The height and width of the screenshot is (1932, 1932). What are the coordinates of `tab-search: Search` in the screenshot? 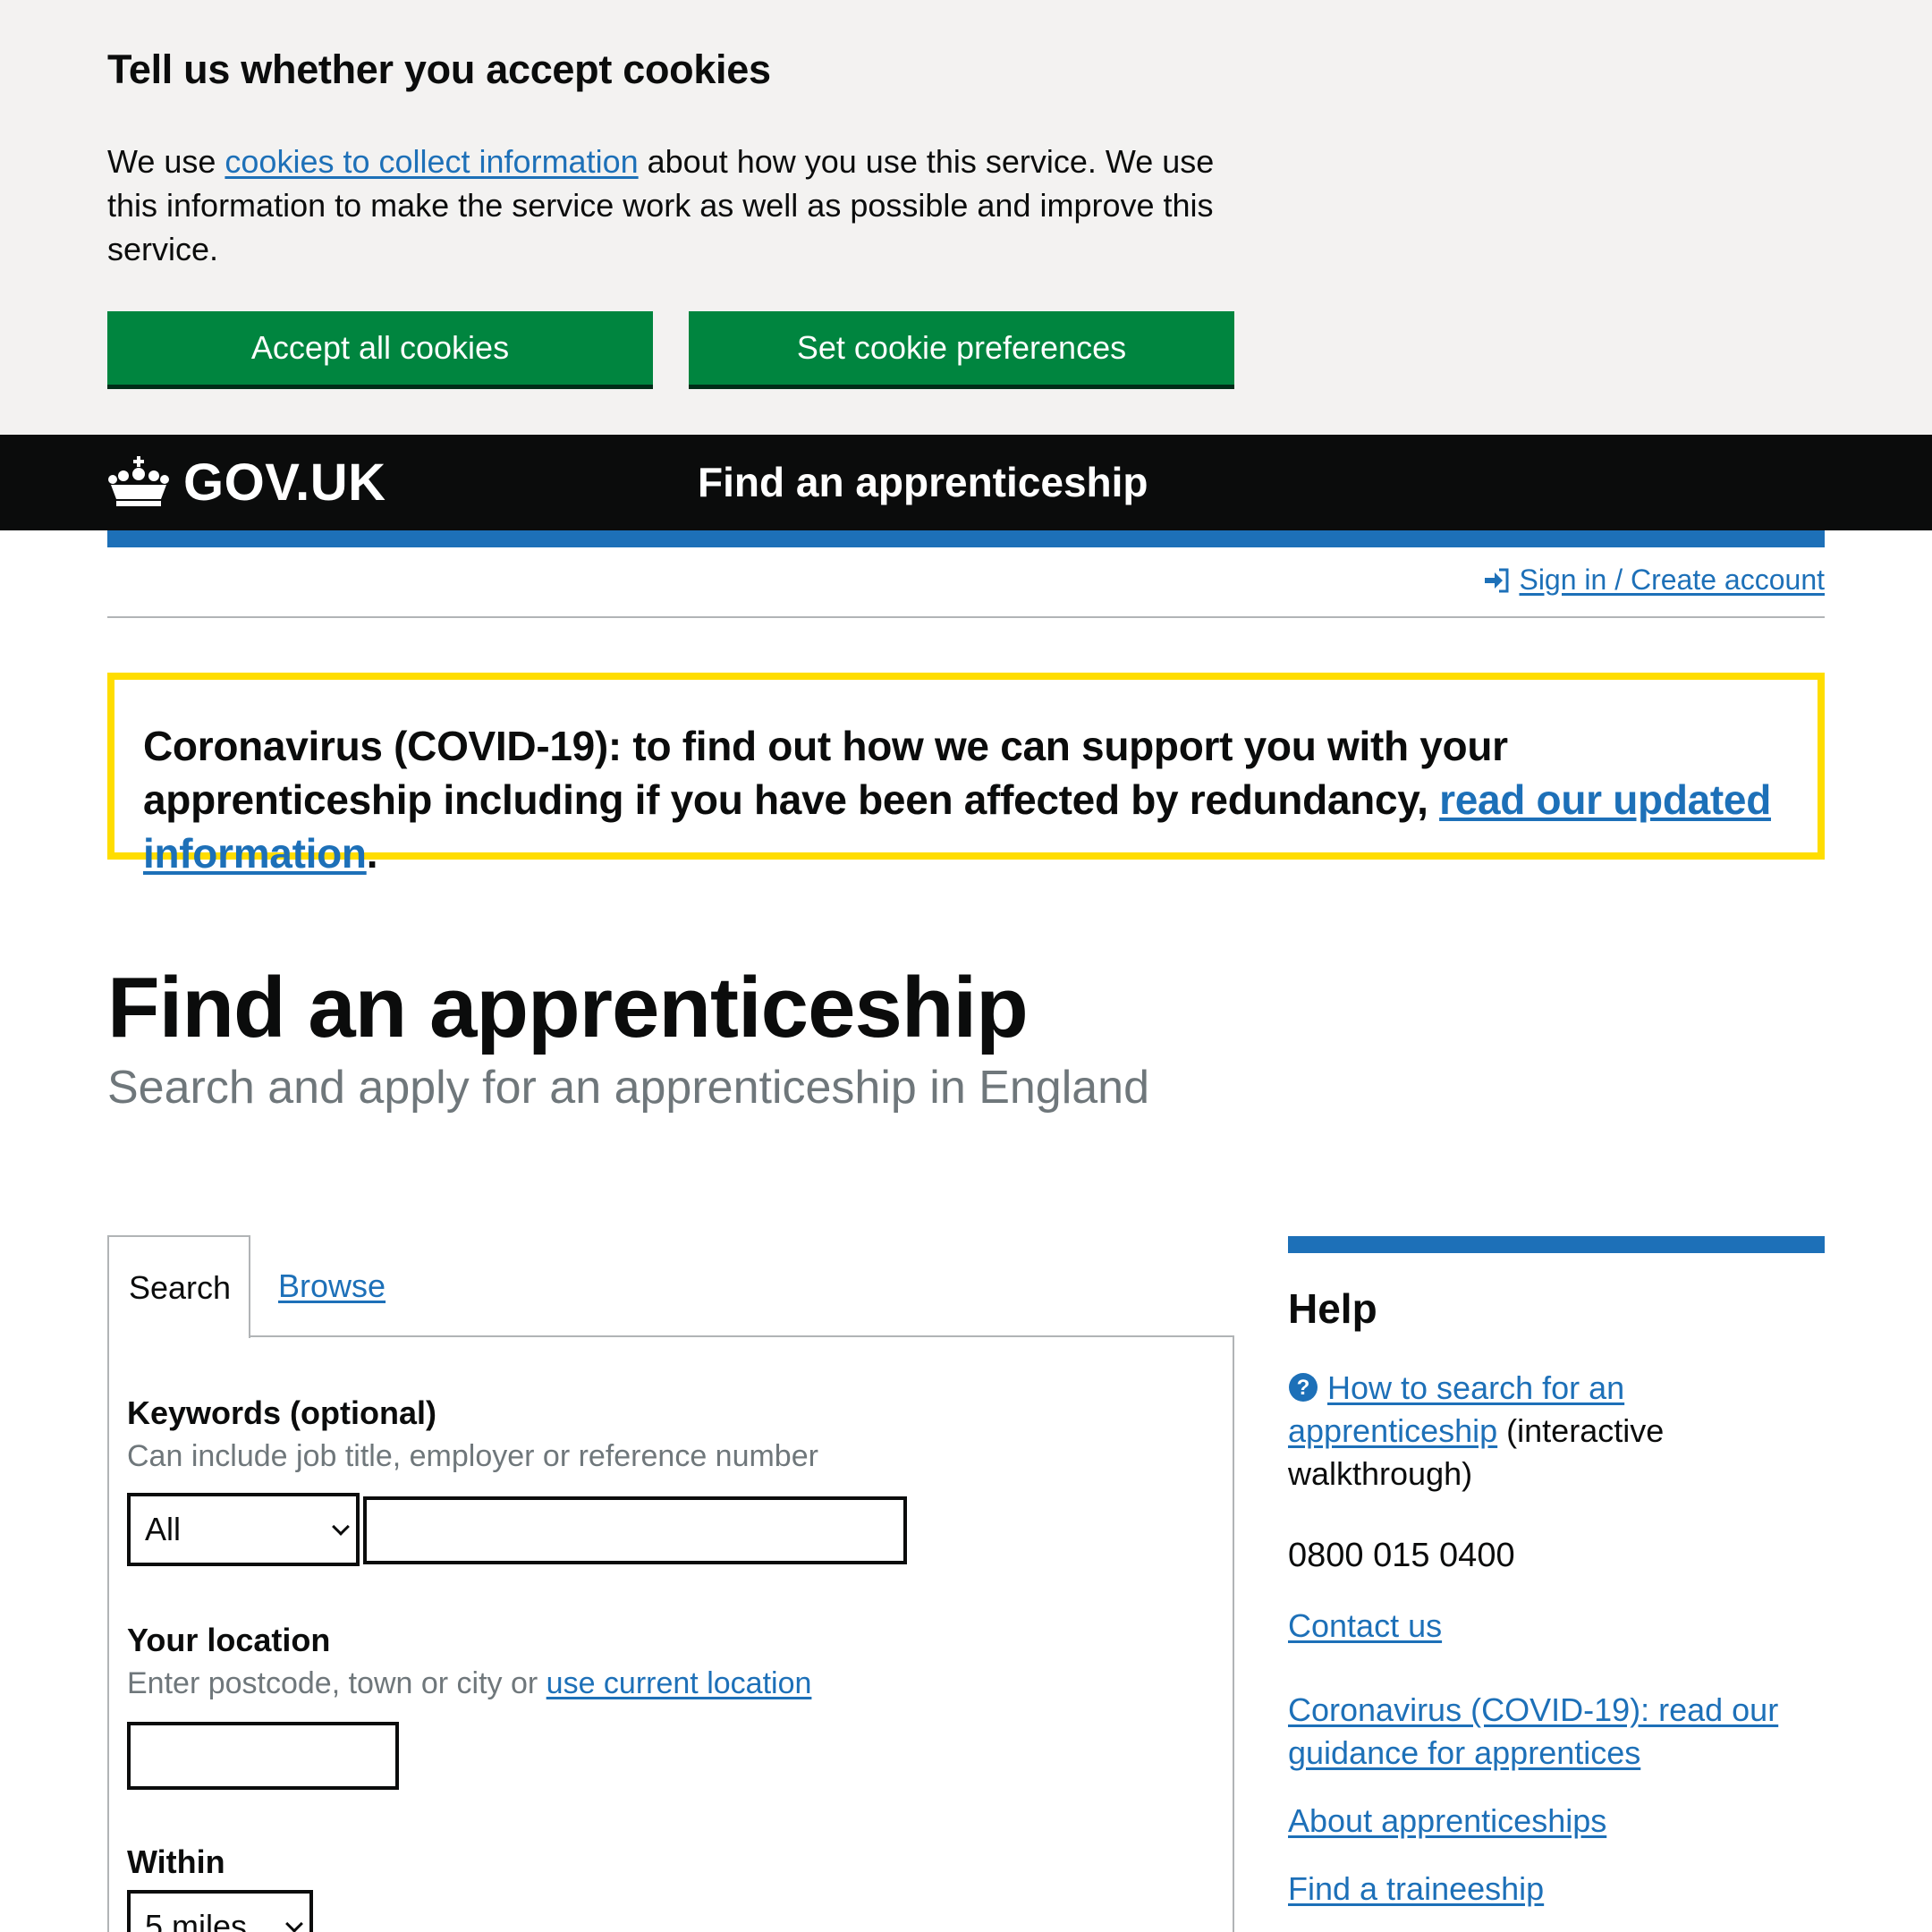 It's located at (178, 1286).